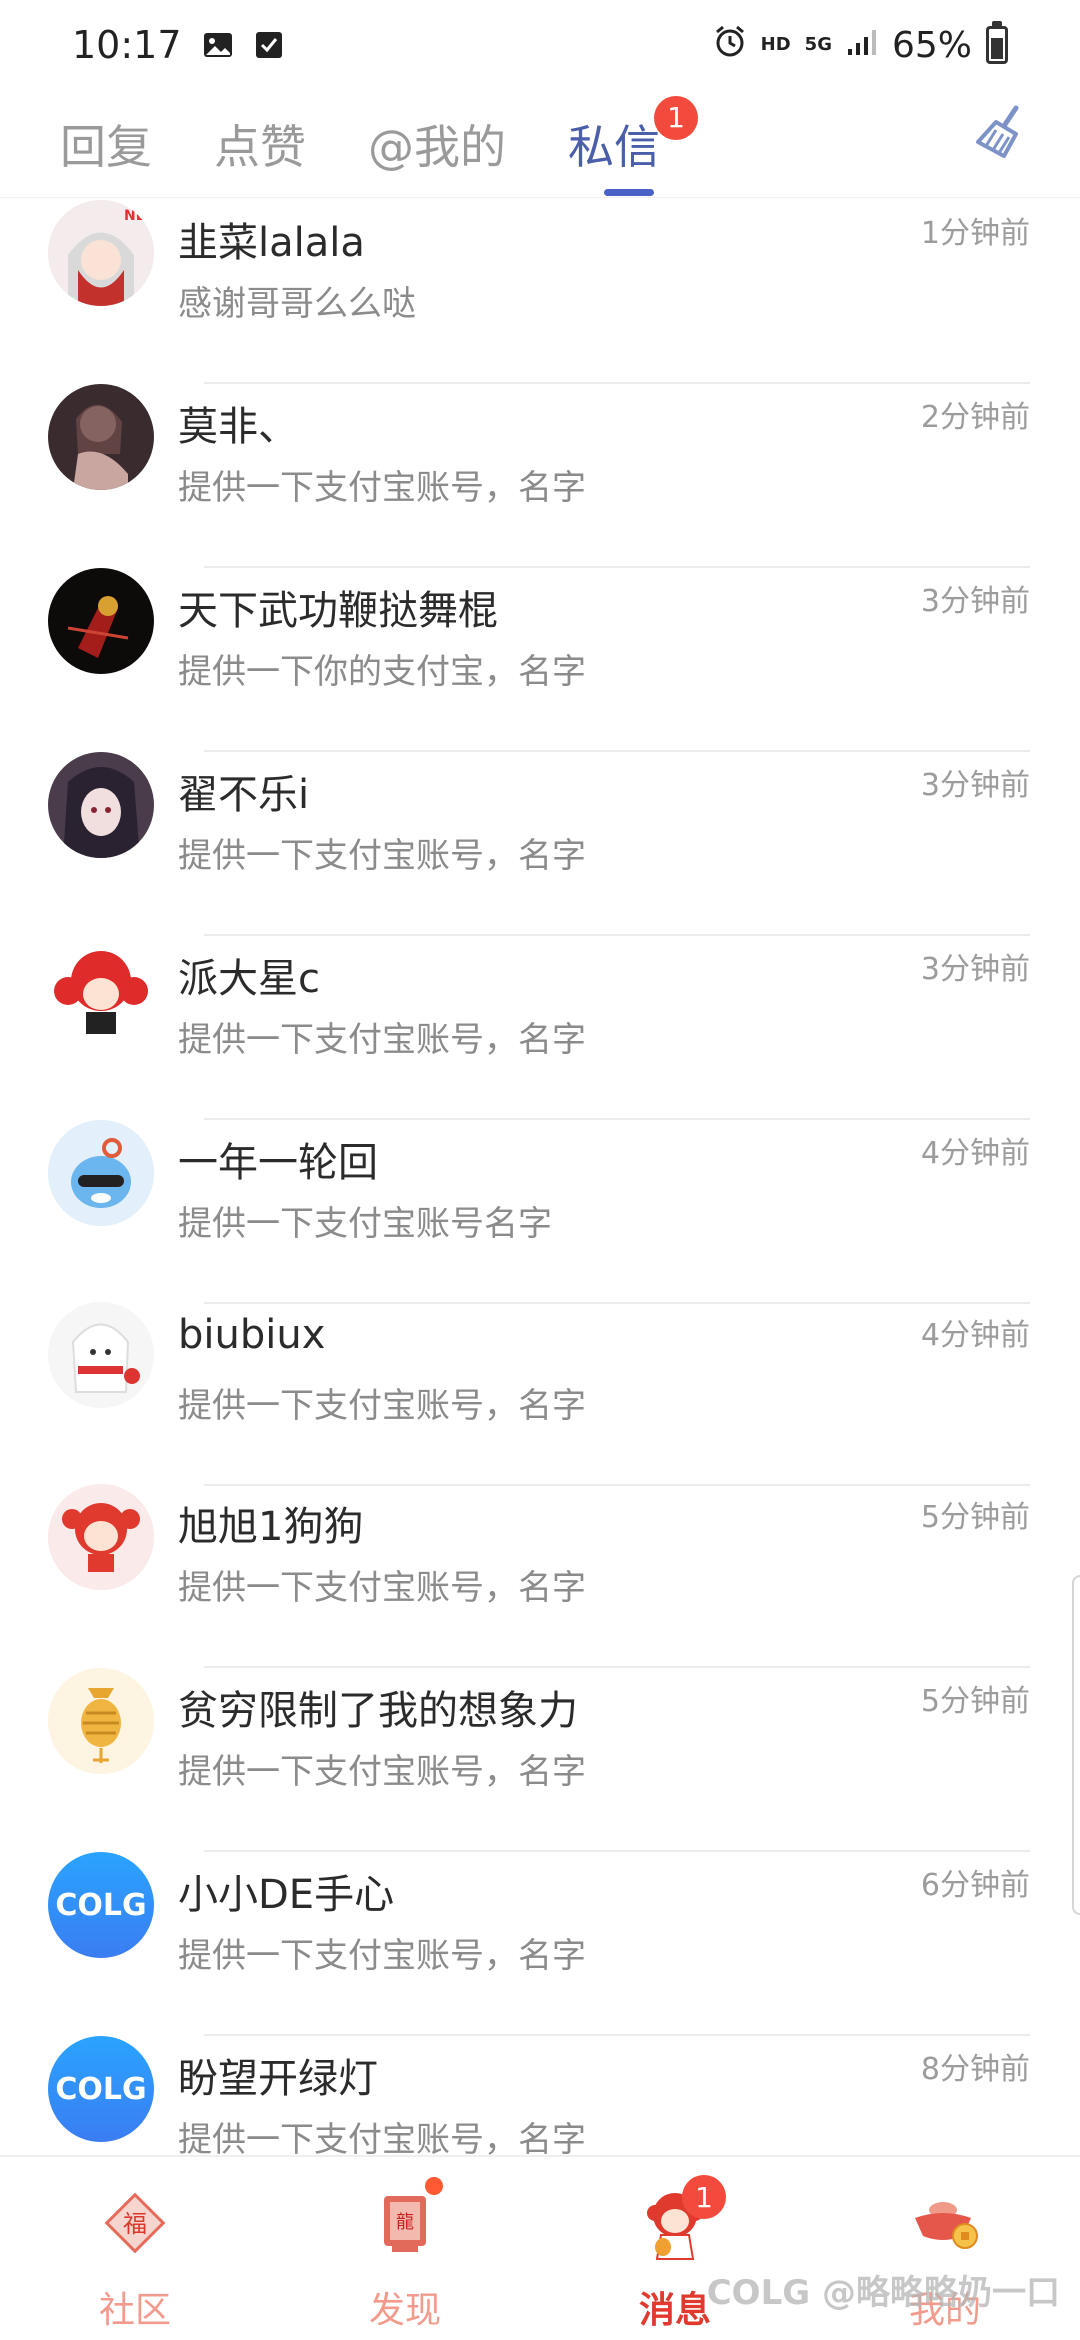 The height and width of the screenshot is (2340, 1080). I want to click on sender-name: 天下武功鞭挞舞棍, so click(338, 611).